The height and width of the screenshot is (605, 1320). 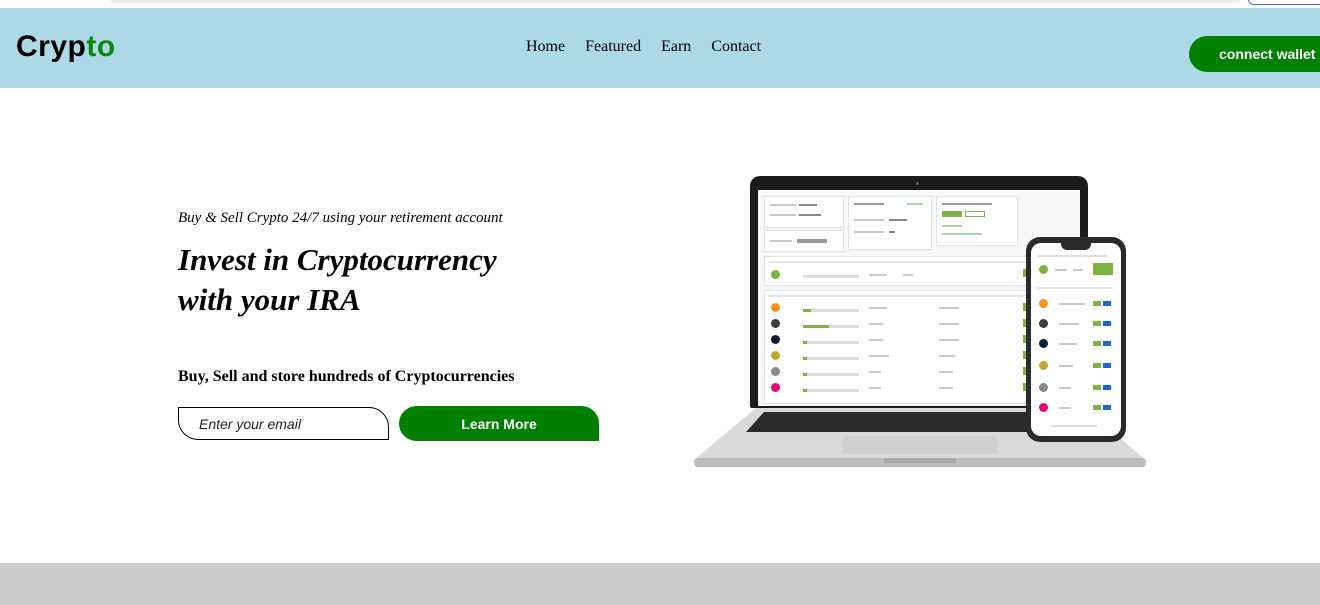 I want to click on address-bar-edge, so click(x=675, y=1).